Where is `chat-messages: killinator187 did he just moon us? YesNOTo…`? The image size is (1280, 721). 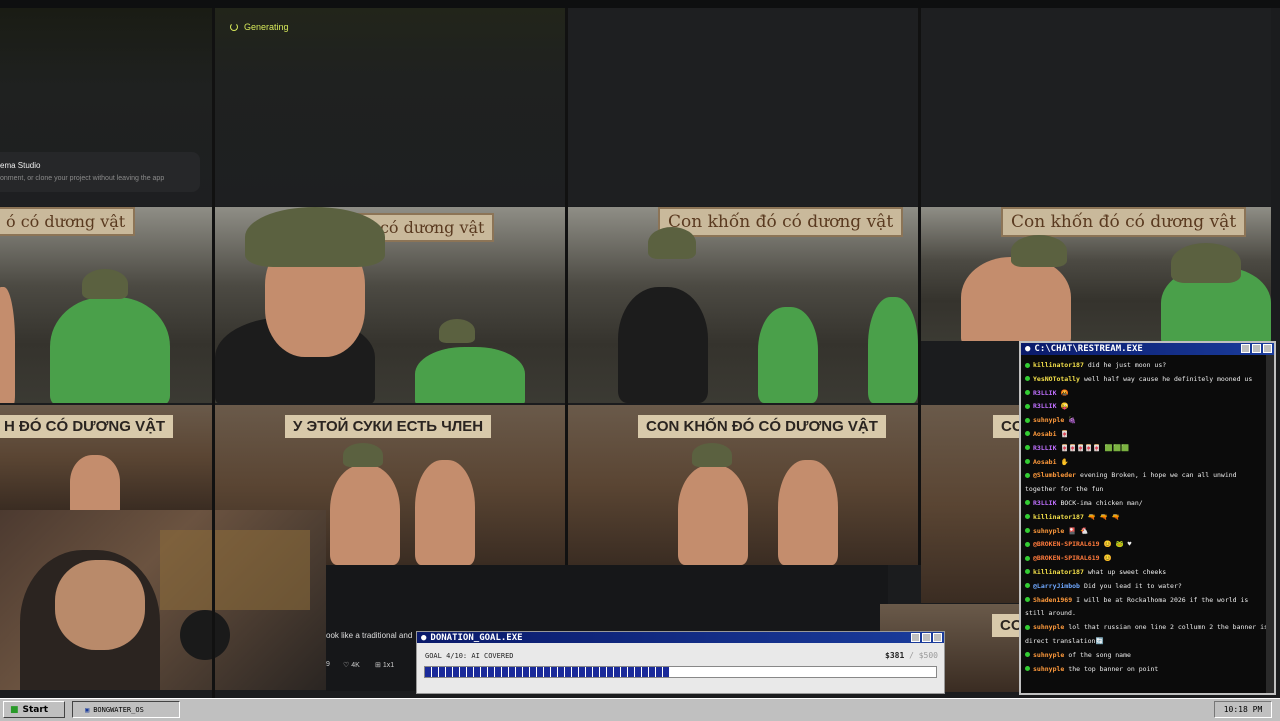
chat-messages: killinator187 did he just moon us? YesNOTo… is located at coordinates (1147, 517).